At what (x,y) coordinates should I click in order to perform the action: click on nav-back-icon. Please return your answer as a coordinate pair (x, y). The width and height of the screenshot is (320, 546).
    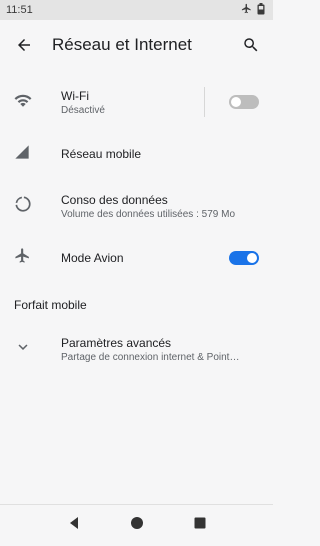
    Looking at the image, I should click on (74, 525).